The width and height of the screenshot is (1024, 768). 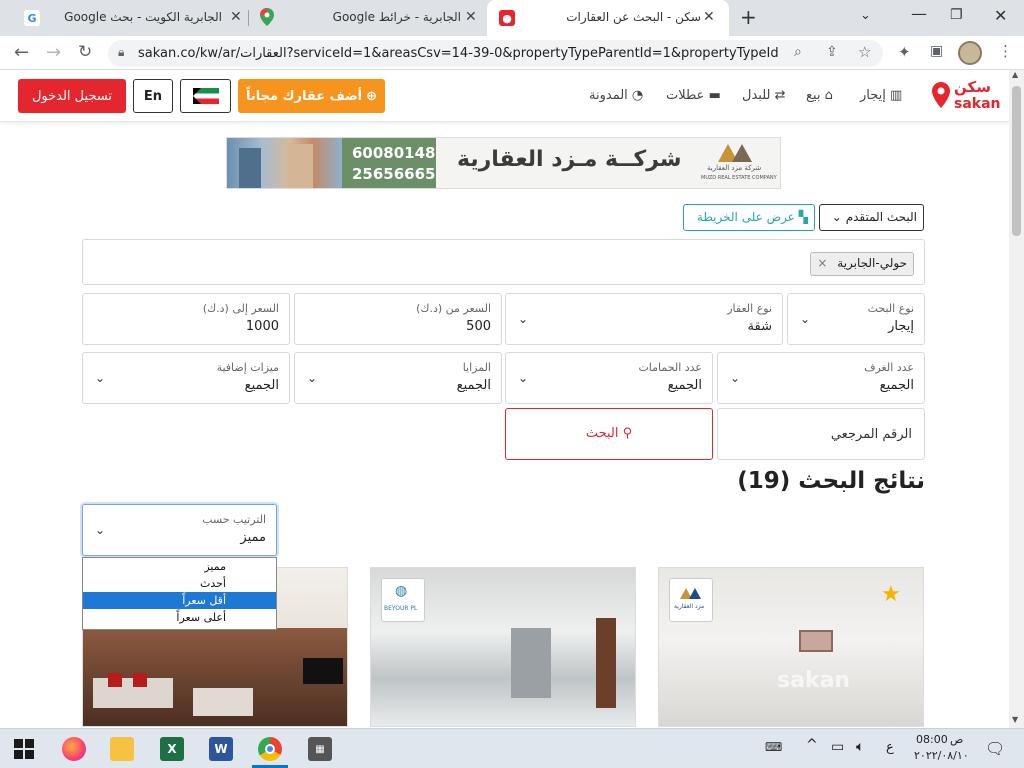 I want to click on tab-sakan: ● سكن - البحث عن العقارات ✕, so click(x=608, y=18).